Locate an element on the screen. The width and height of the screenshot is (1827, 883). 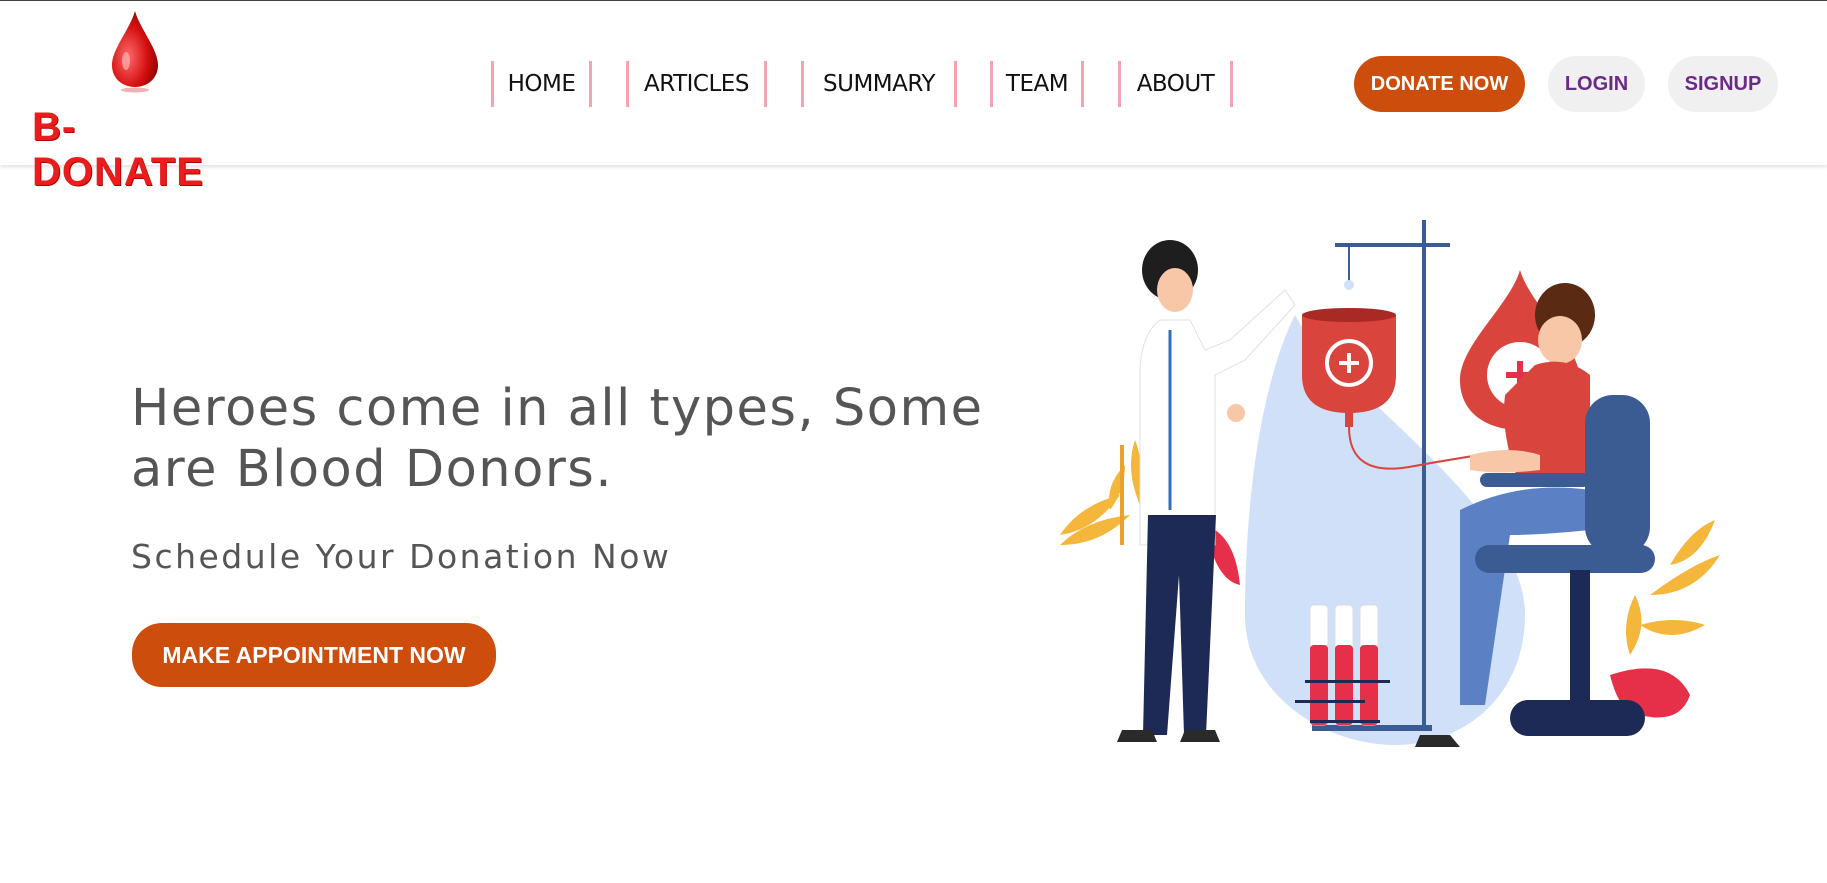
hero-heading-line2: are Blood Donors. is located at coordinates (372, 469).